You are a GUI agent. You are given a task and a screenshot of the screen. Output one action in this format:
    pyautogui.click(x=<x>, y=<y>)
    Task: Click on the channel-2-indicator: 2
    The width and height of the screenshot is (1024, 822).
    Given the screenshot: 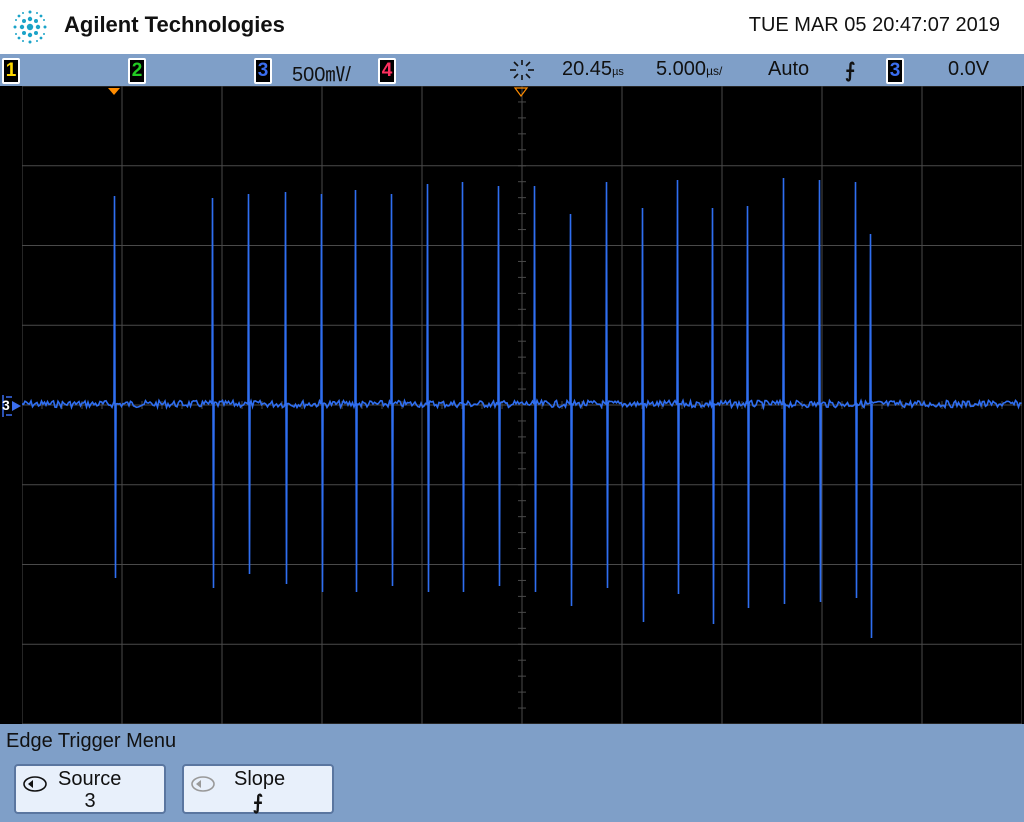 What is the action you would take?
    pyautogui.click(x=137, y=71)
    